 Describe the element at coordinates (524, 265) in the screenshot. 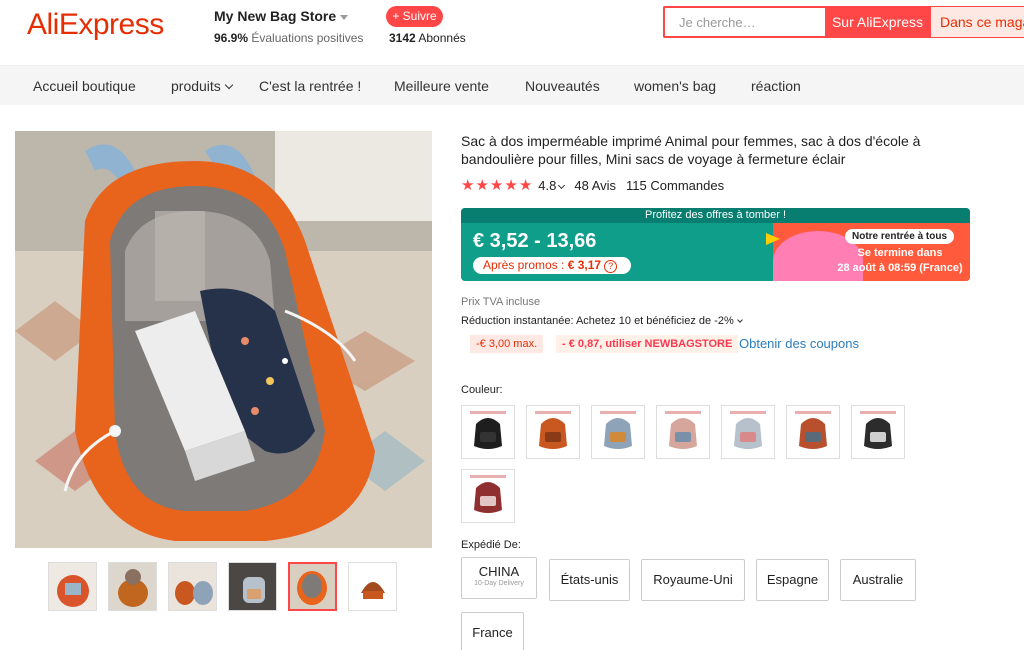

I see `after-promo-label: Après promos :` at that location.